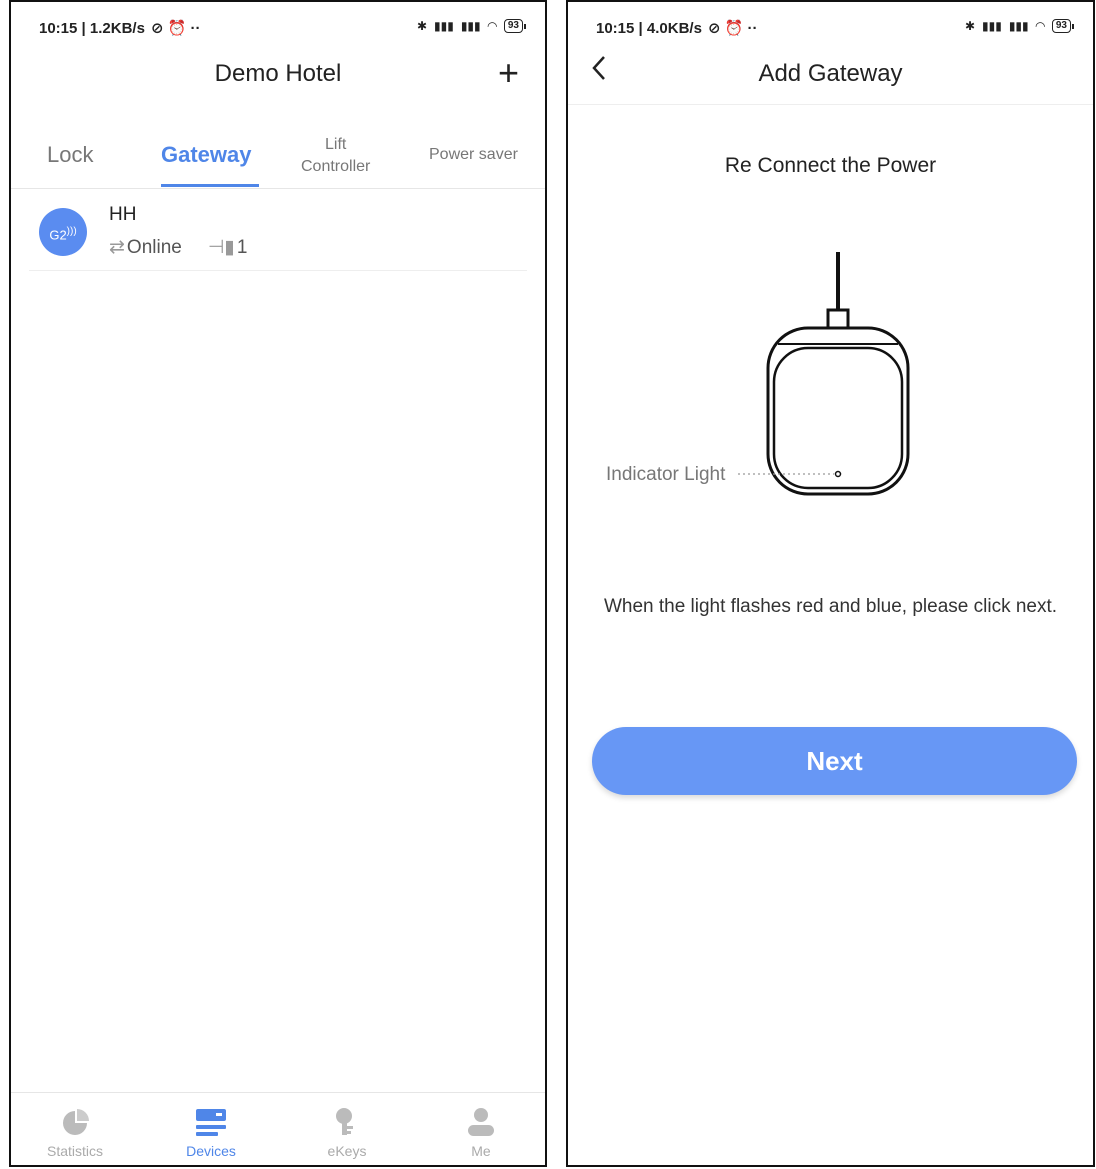 The height and width of the screenshot is (1169, 1096). I want to click on nav-me-label: Me, so click(481, 1151).